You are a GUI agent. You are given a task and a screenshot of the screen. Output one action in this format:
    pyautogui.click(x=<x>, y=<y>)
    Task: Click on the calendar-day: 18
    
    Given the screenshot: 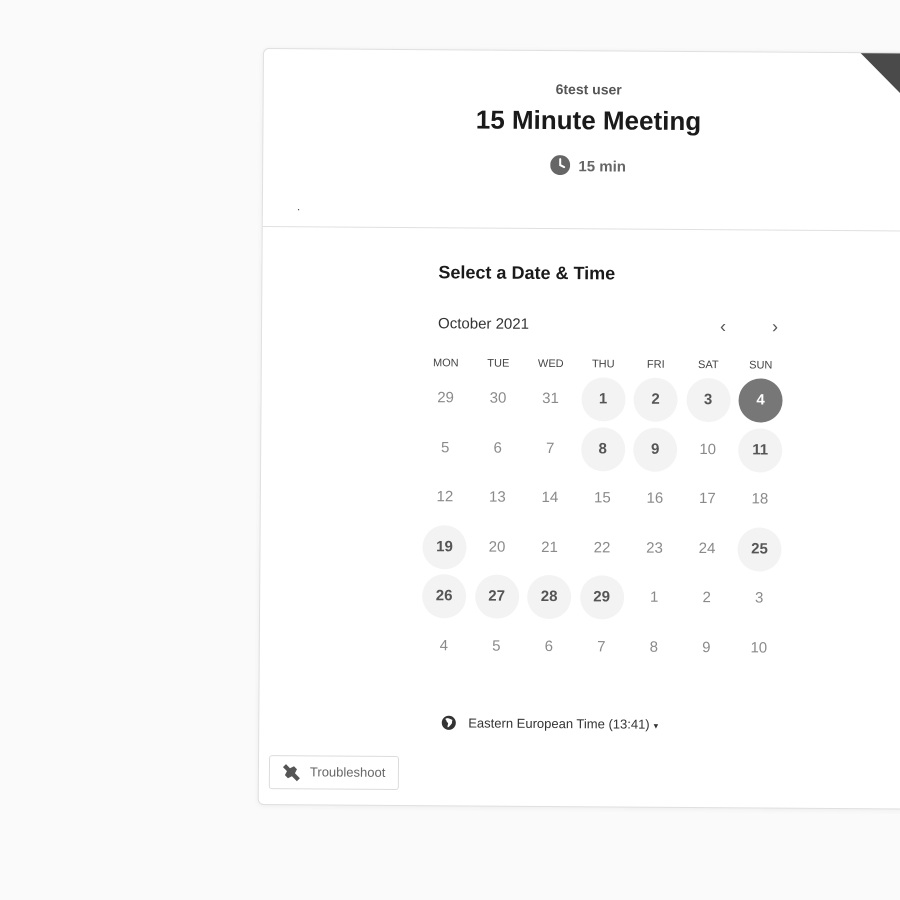 What is the action you would take?
    pyautogui.click(x=760, y=499)
    